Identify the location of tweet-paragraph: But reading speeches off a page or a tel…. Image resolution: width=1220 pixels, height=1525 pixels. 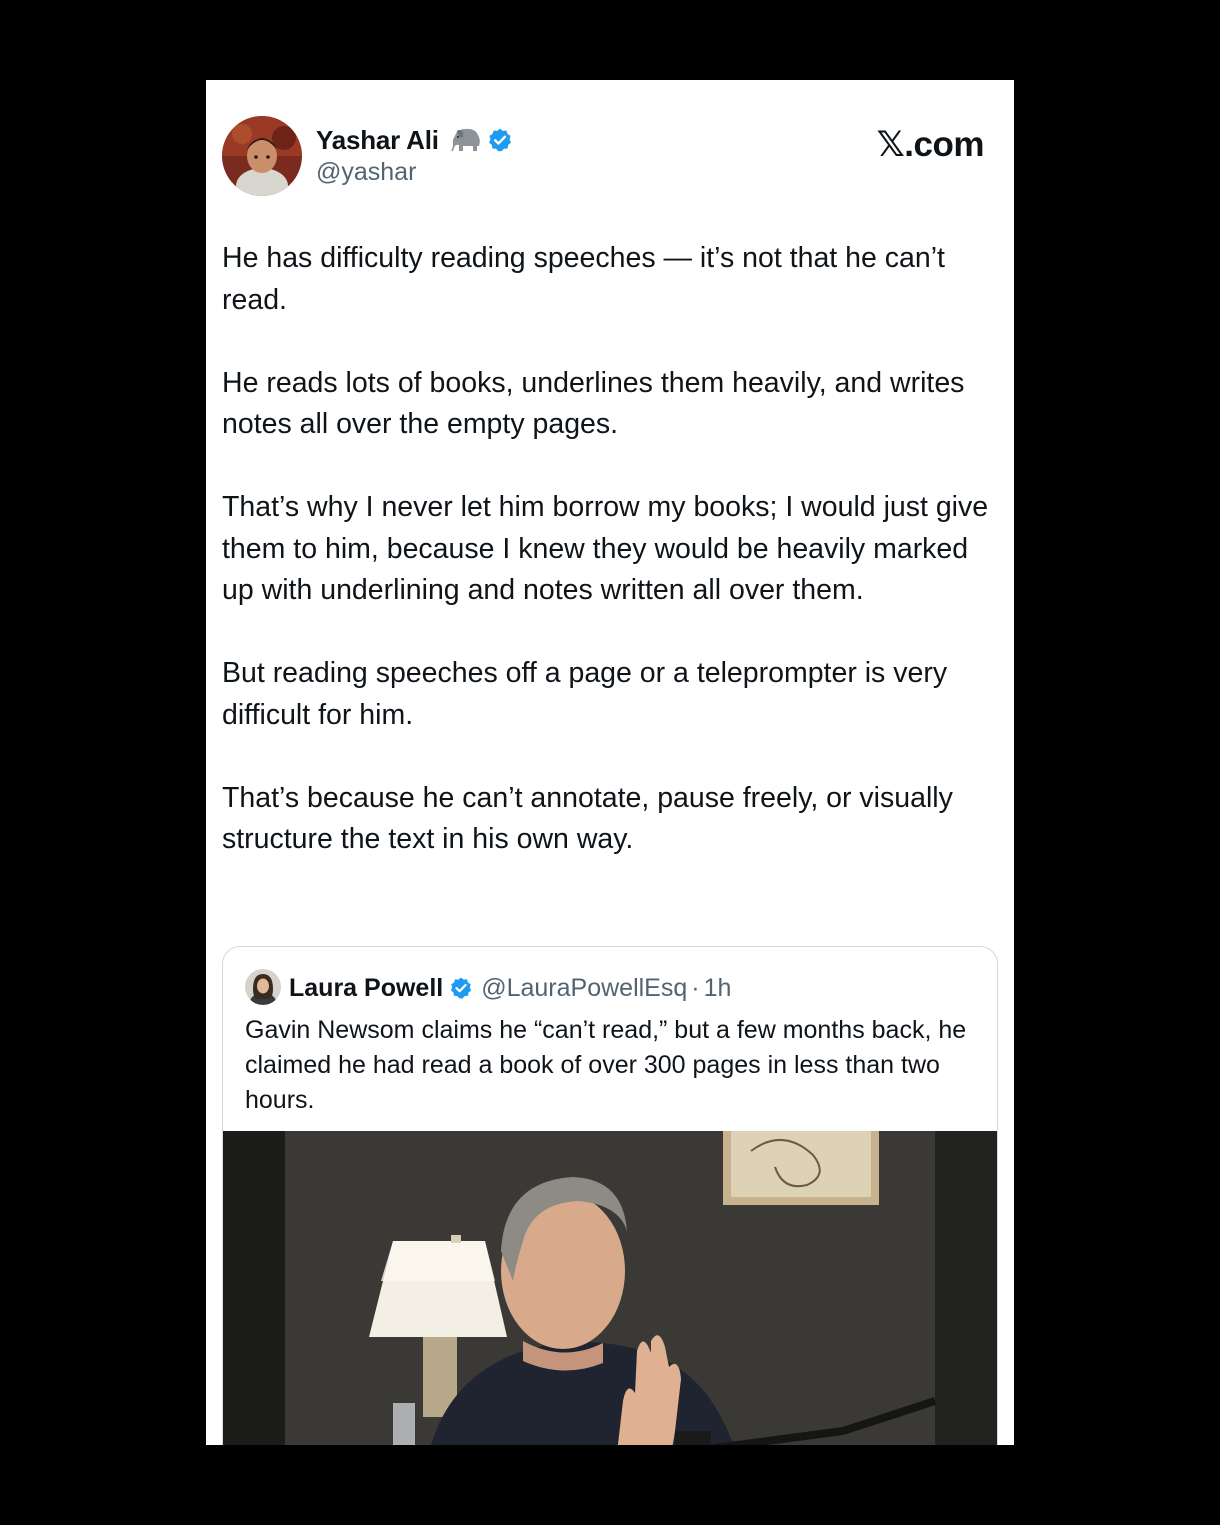
(585, 694).